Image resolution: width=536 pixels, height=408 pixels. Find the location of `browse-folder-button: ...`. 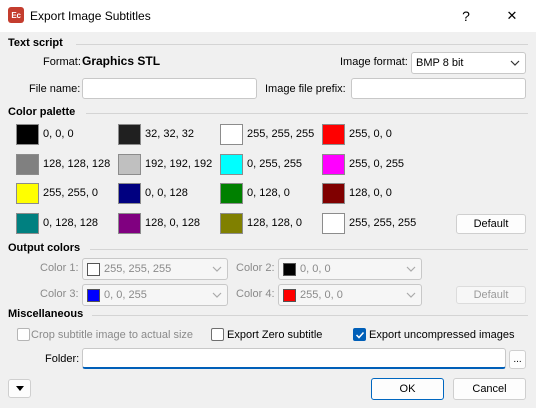

browse-folder-button: ... is located at coordinates (517, 359).